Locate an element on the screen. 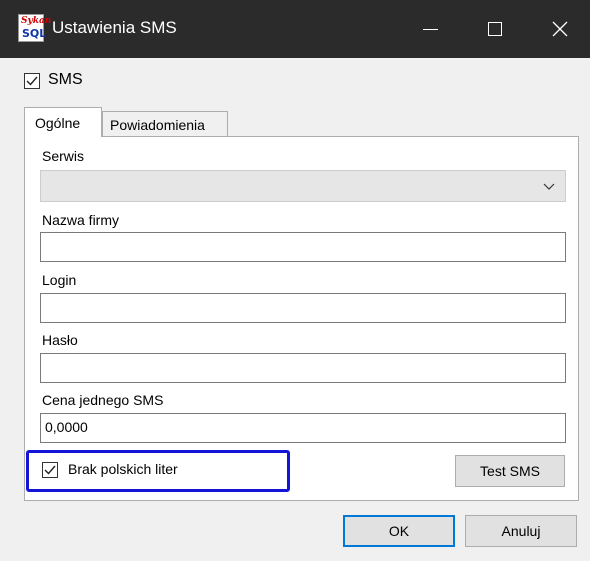 The width and height of the screenshot is (590, 561). cena-sms-label: Cena jednego SMS is located at coordinates (103, 400).